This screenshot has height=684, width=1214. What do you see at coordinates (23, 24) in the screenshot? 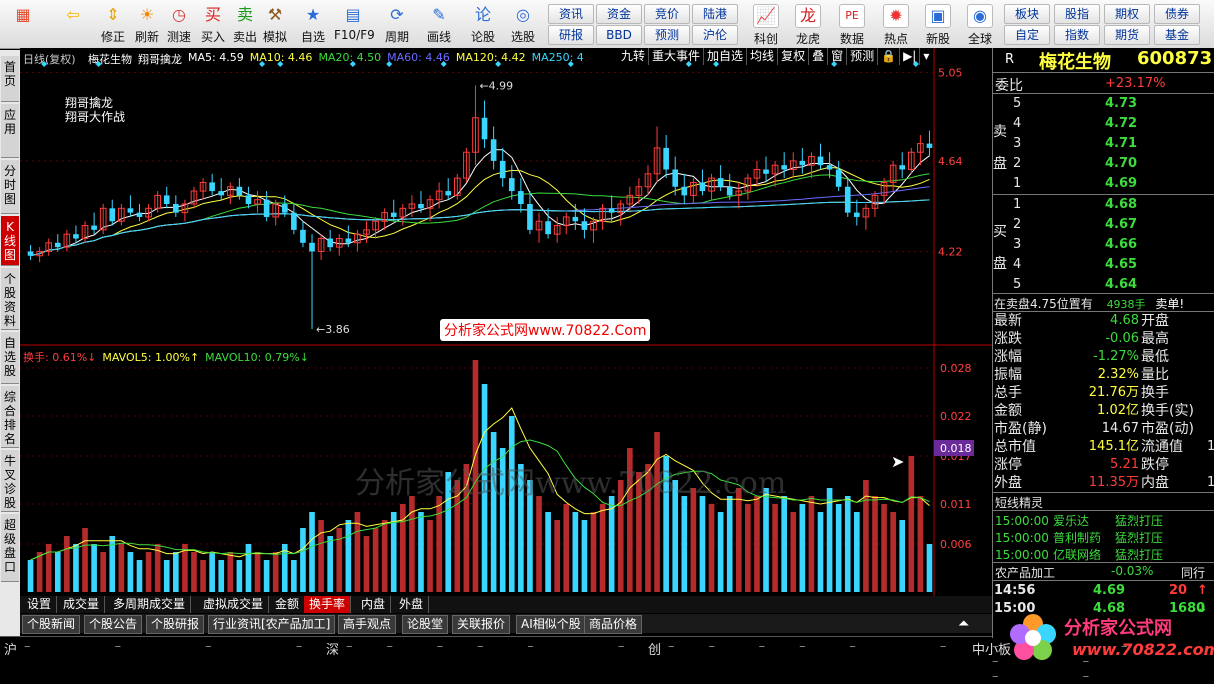
I see `toolbar-grid-button: ▦` at bounding box center [23, 24].